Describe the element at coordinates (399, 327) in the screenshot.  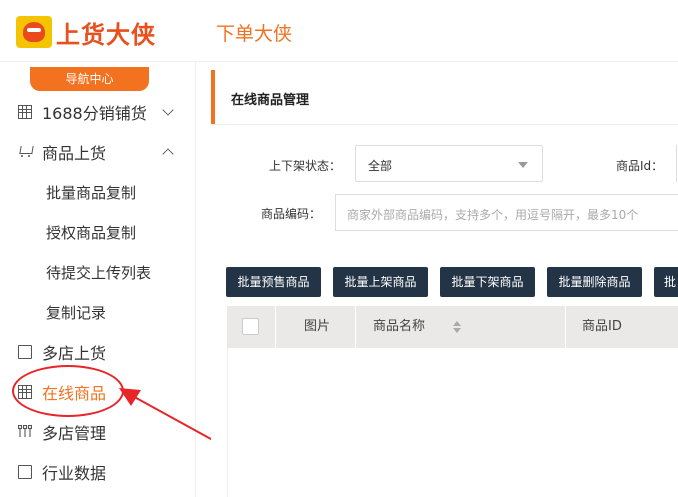
I see `column-header-name: 商品名称` at that location.